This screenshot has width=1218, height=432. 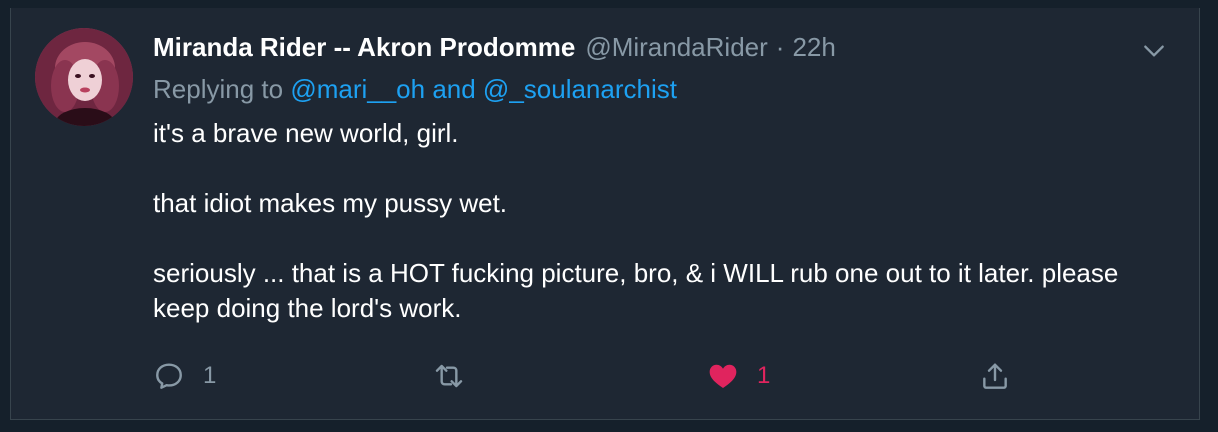 What do you see at coordinates (169, 376) in the screenshot?
I see `reply-icon` at bounding box center [169, 376].